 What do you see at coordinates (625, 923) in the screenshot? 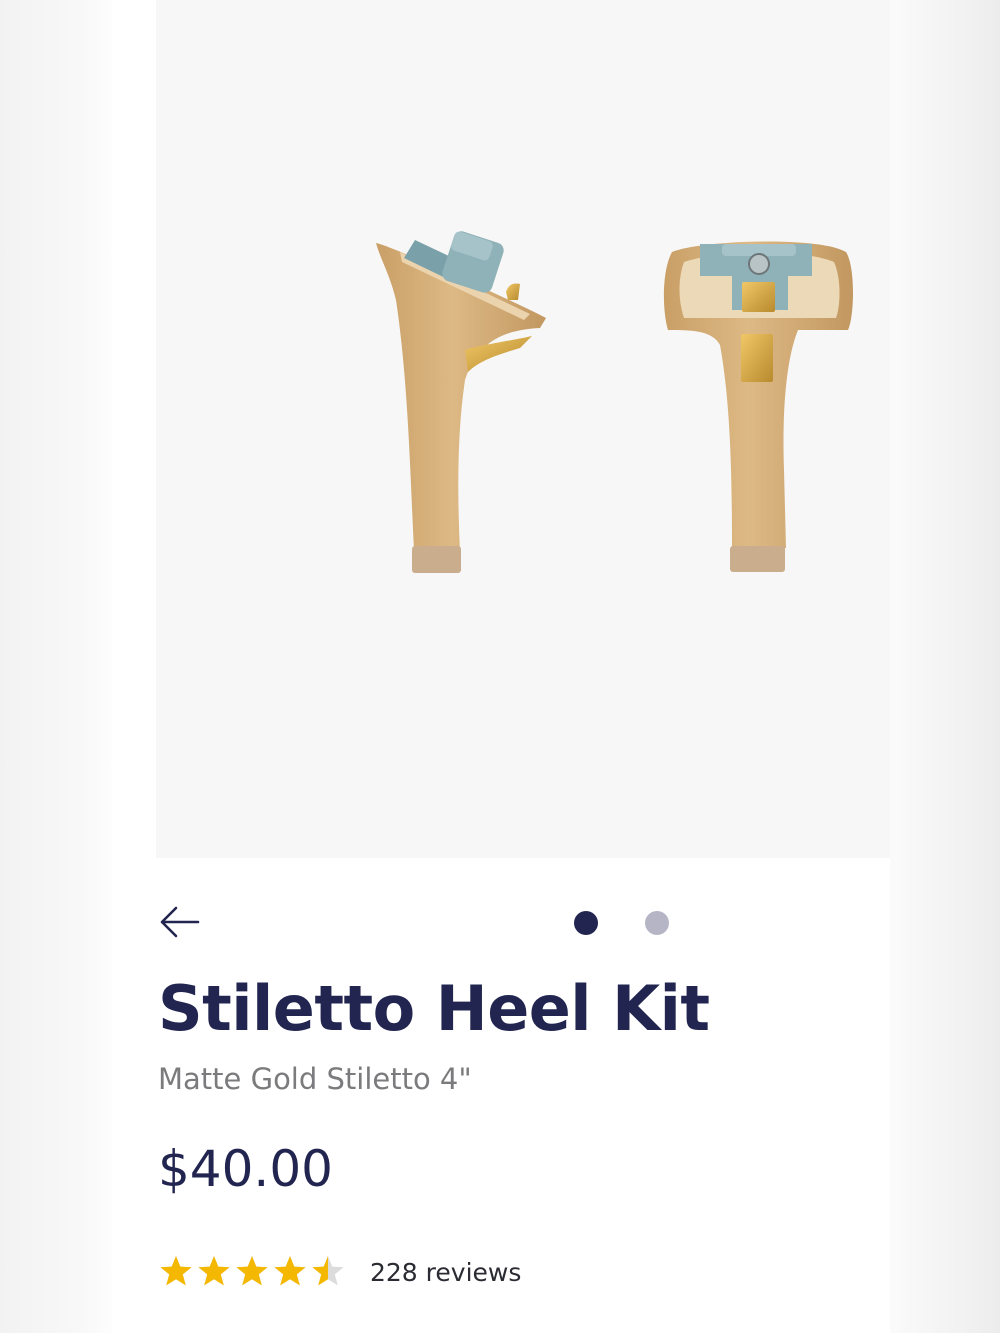
I see `carousel-pagination` at bounding box center [625, 923].